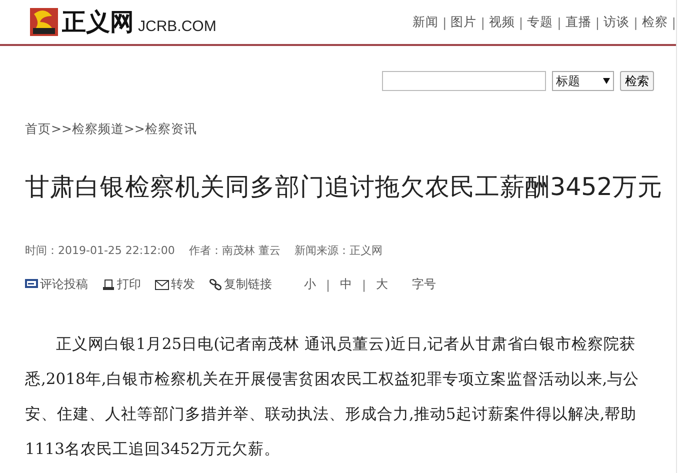 The height and width of the screenshot is (473, 699). Describe the element at coordinates (501, 22) in the screenshot. I see `nav-link: 视频` at that location.